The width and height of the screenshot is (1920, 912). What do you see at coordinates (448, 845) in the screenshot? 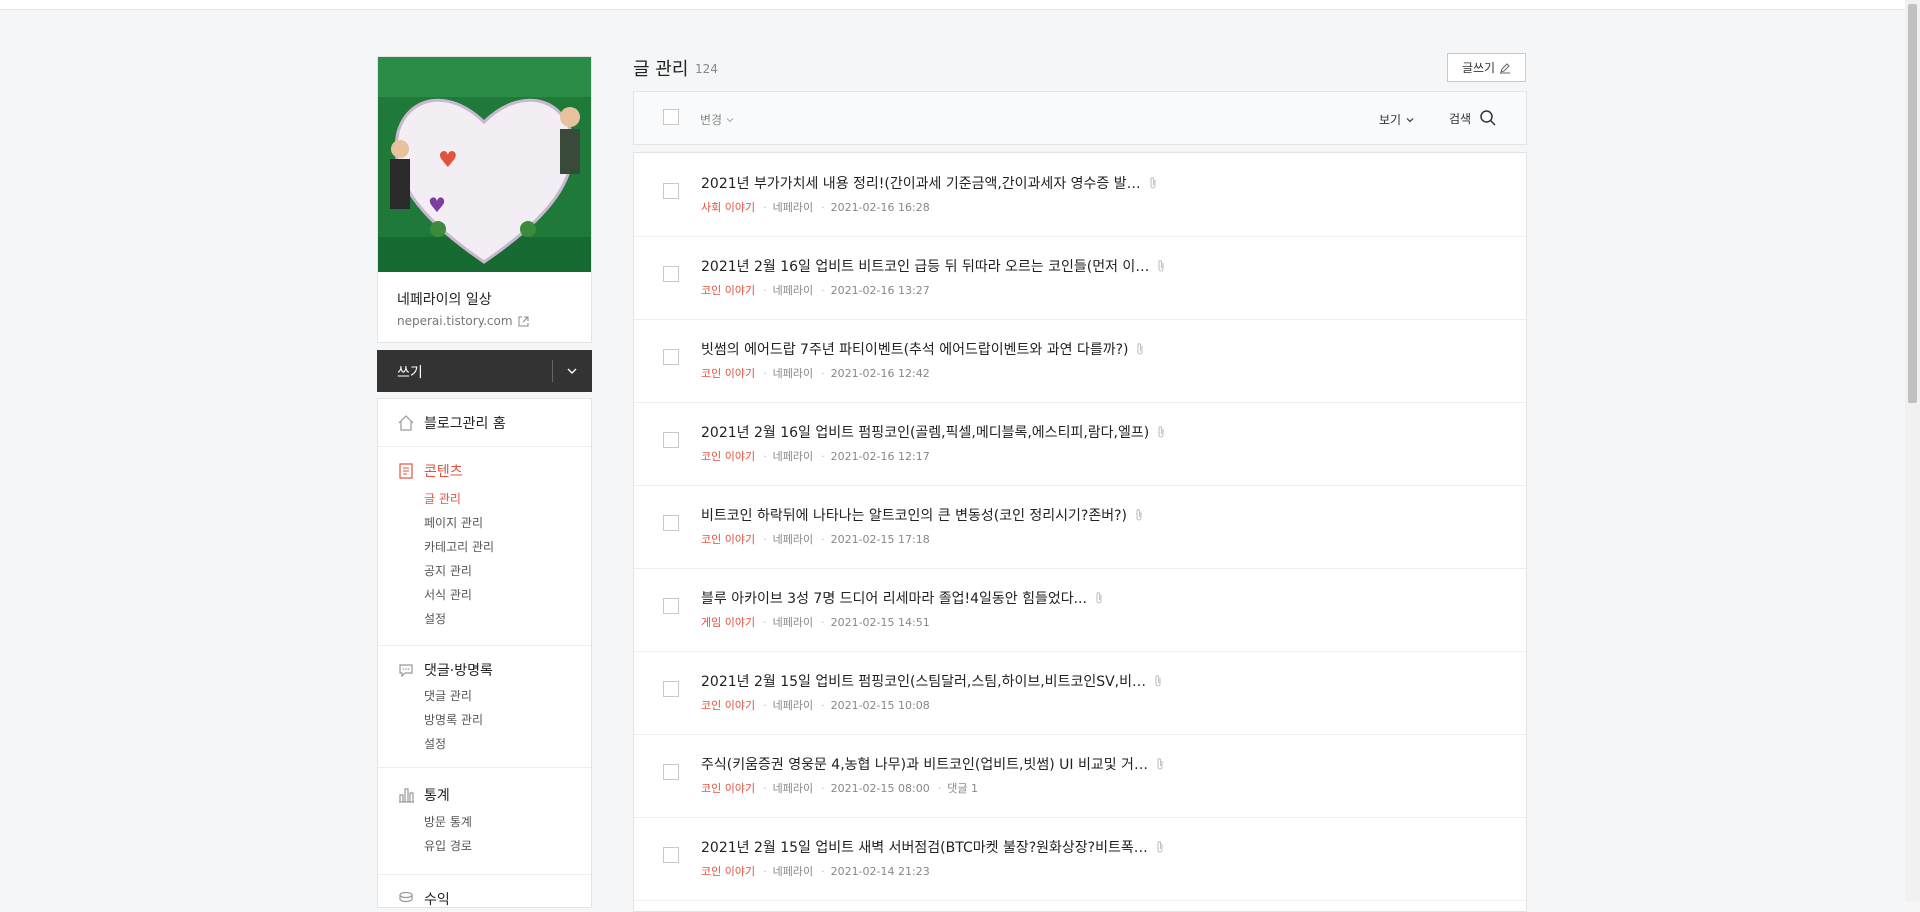
I see `sidebar-subitem-referrers: 유입 경로` at bounding box center [448, 845].